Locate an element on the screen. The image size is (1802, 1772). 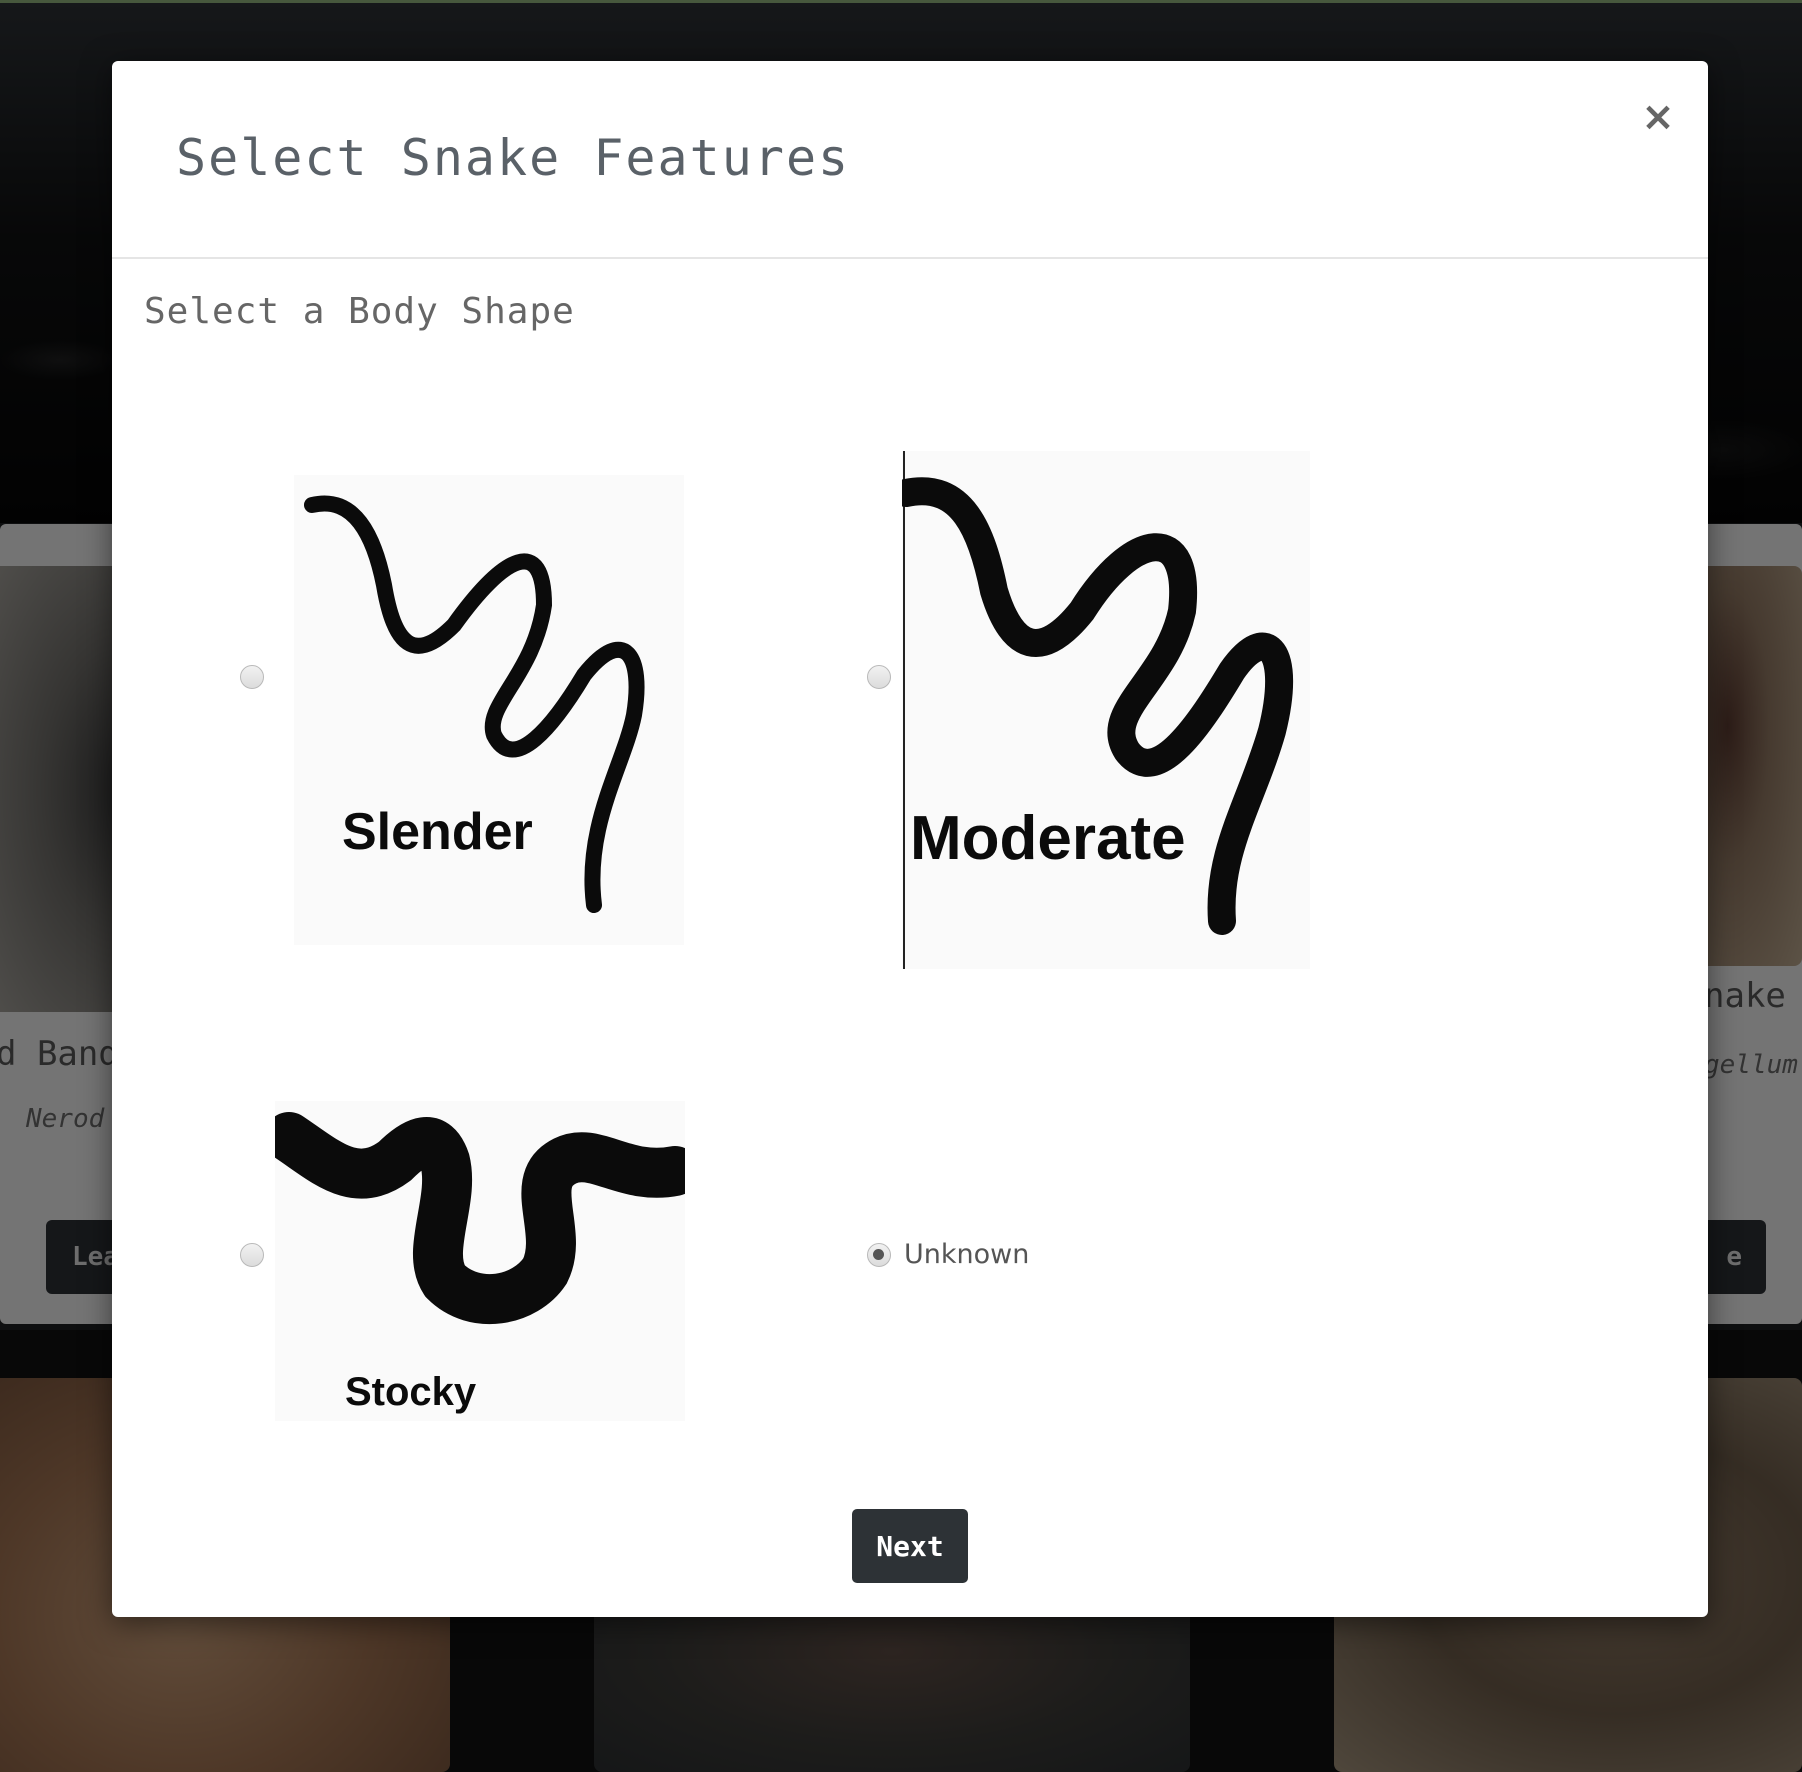
stocky-label: Stocky is located at coordinates (411, 1392).